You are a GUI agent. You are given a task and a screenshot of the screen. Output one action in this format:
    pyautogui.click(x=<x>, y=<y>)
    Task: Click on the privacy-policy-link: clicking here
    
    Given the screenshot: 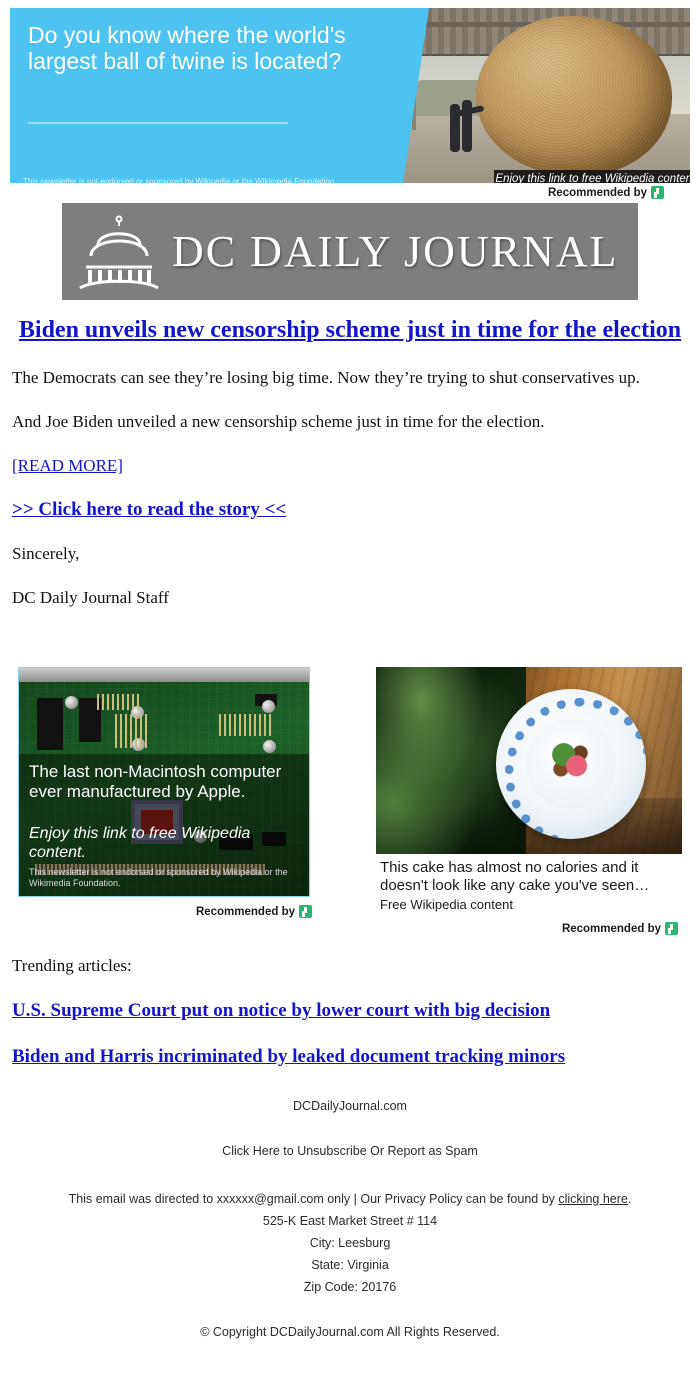 What is the action you would take?
    pyautogui.click(x=592, y=1199)
    